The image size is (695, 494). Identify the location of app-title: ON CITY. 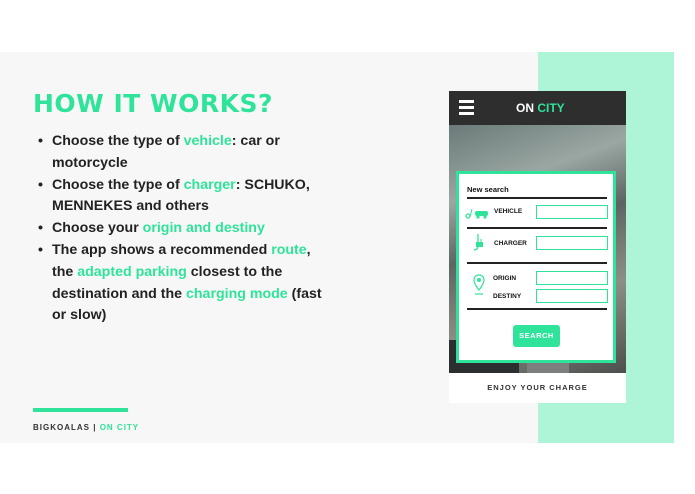
(540, 108).